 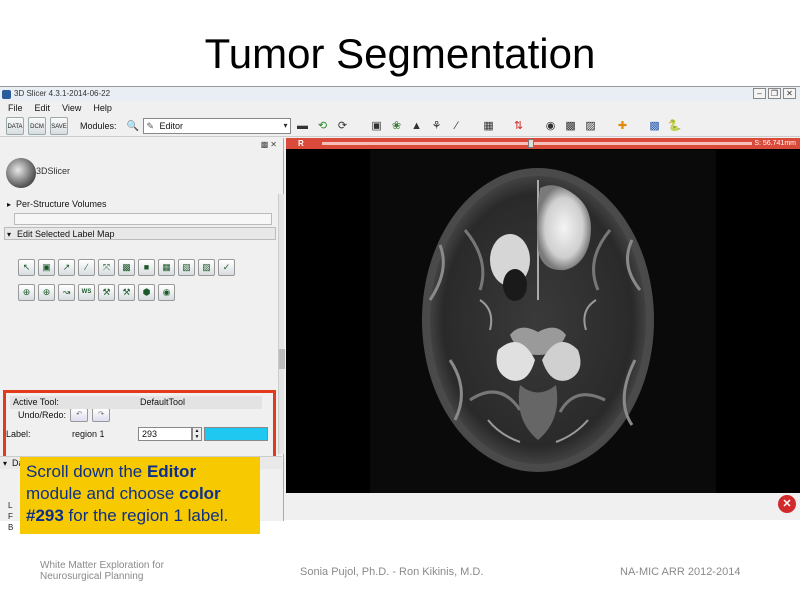 What do you see at coordinates (392, 572) in the screenshot?
I see `footer-center: Sonia Pujol, Ph.D. - Ron Kikinis, M.D.` at bounding box center [392, 572].